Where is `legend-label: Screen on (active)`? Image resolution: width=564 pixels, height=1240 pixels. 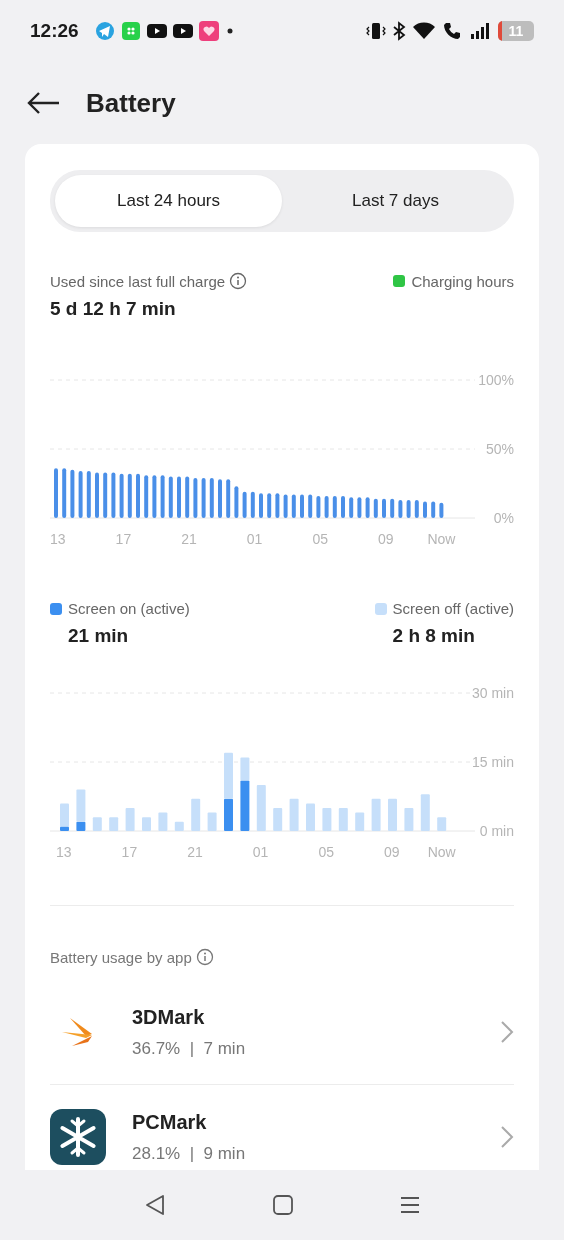 legend-label: Screen on (active) is located at coordinates (129, 608).